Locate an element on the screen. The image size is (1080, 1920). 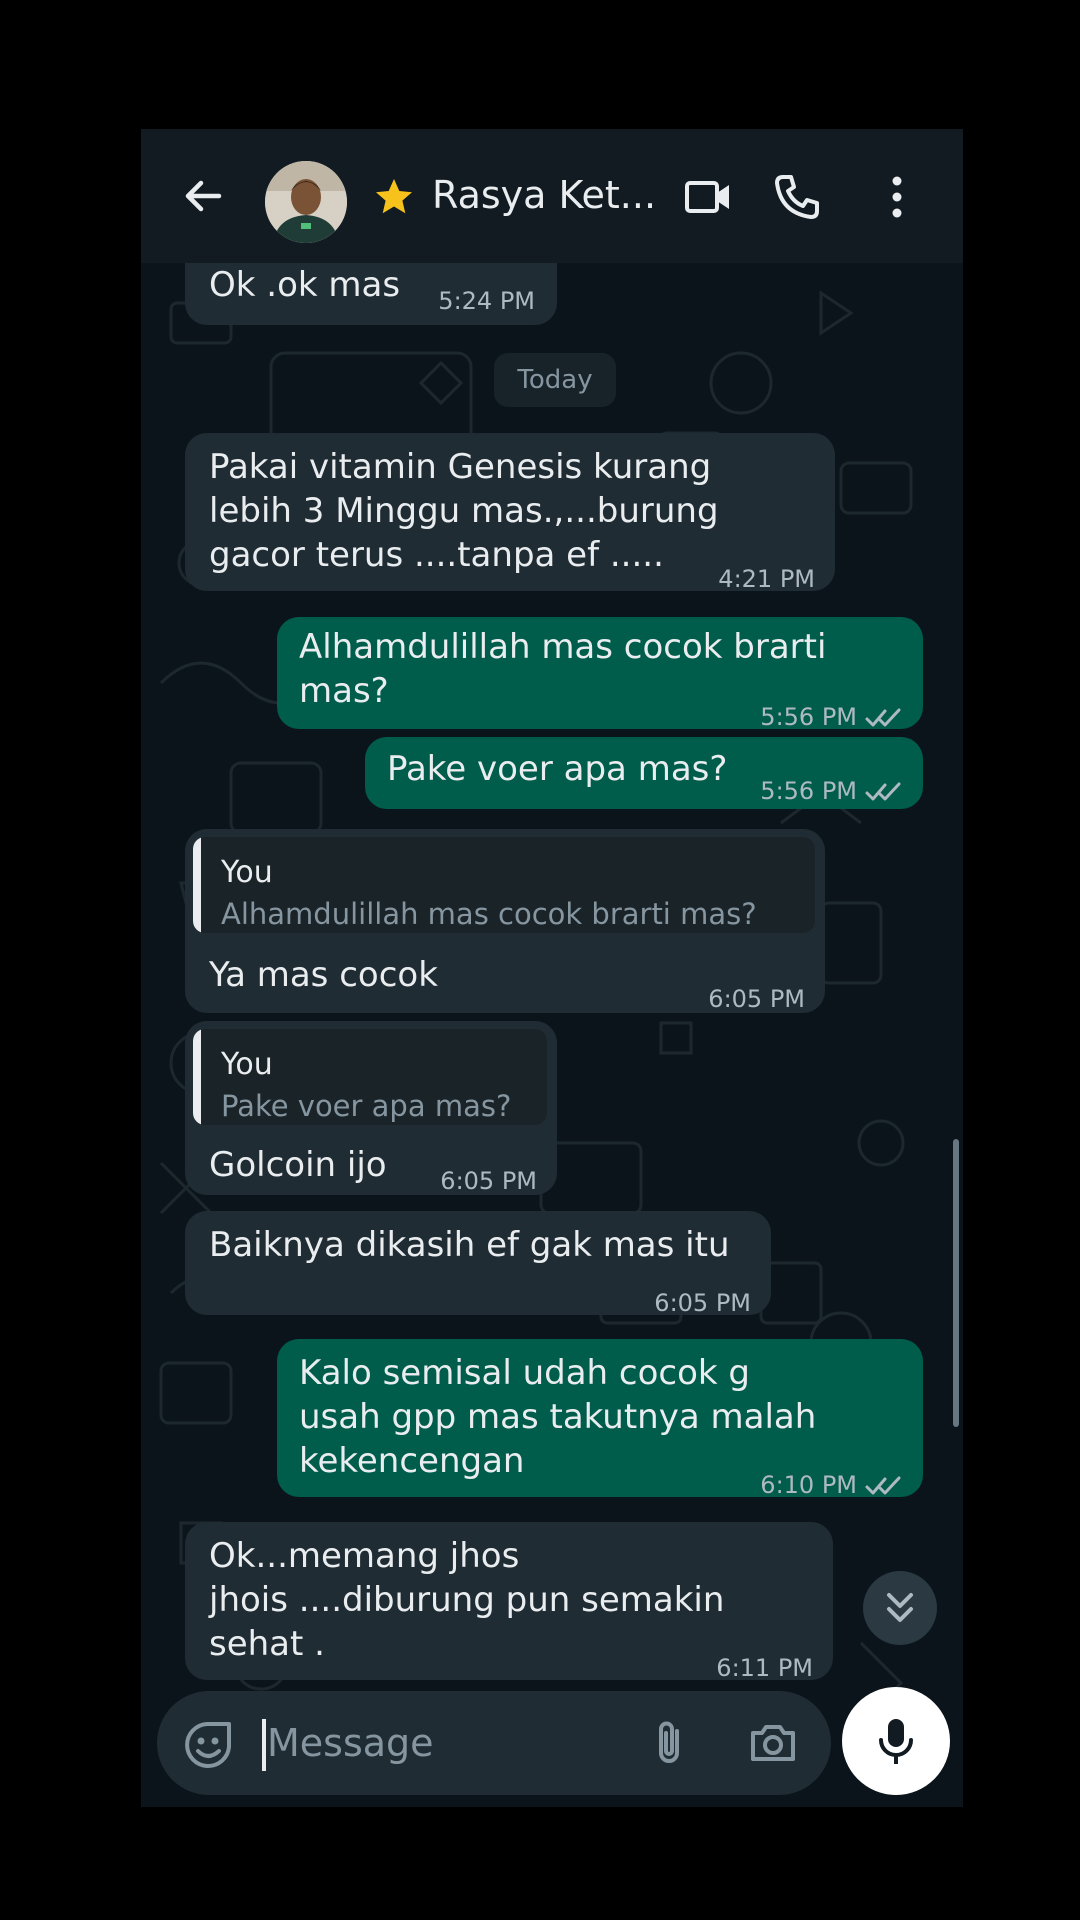
scroll-to-bottom-button is located at coordinates (900, 1608).